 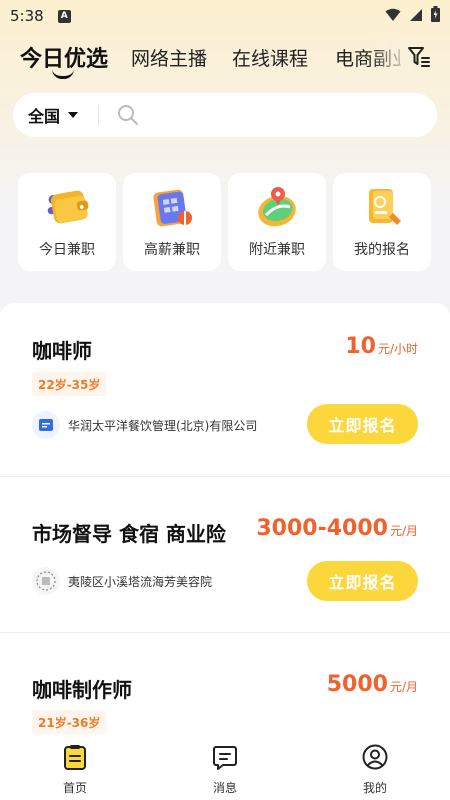 I want to click on tab-live-streamer: 网络主播, so click(x=169, y=57).